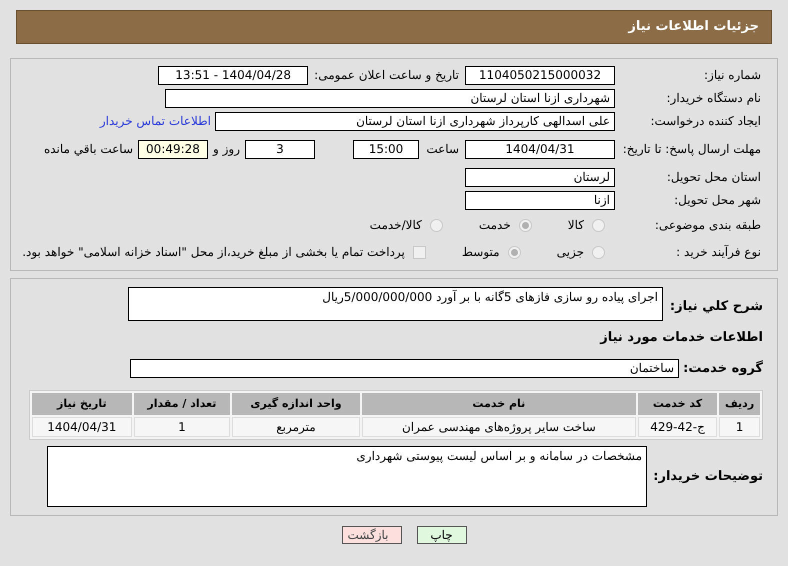 The image size is (788, 566). I want to click on field-label: مهلت ارسال پاسخ: تا تاریخ:, so click(691, 149).